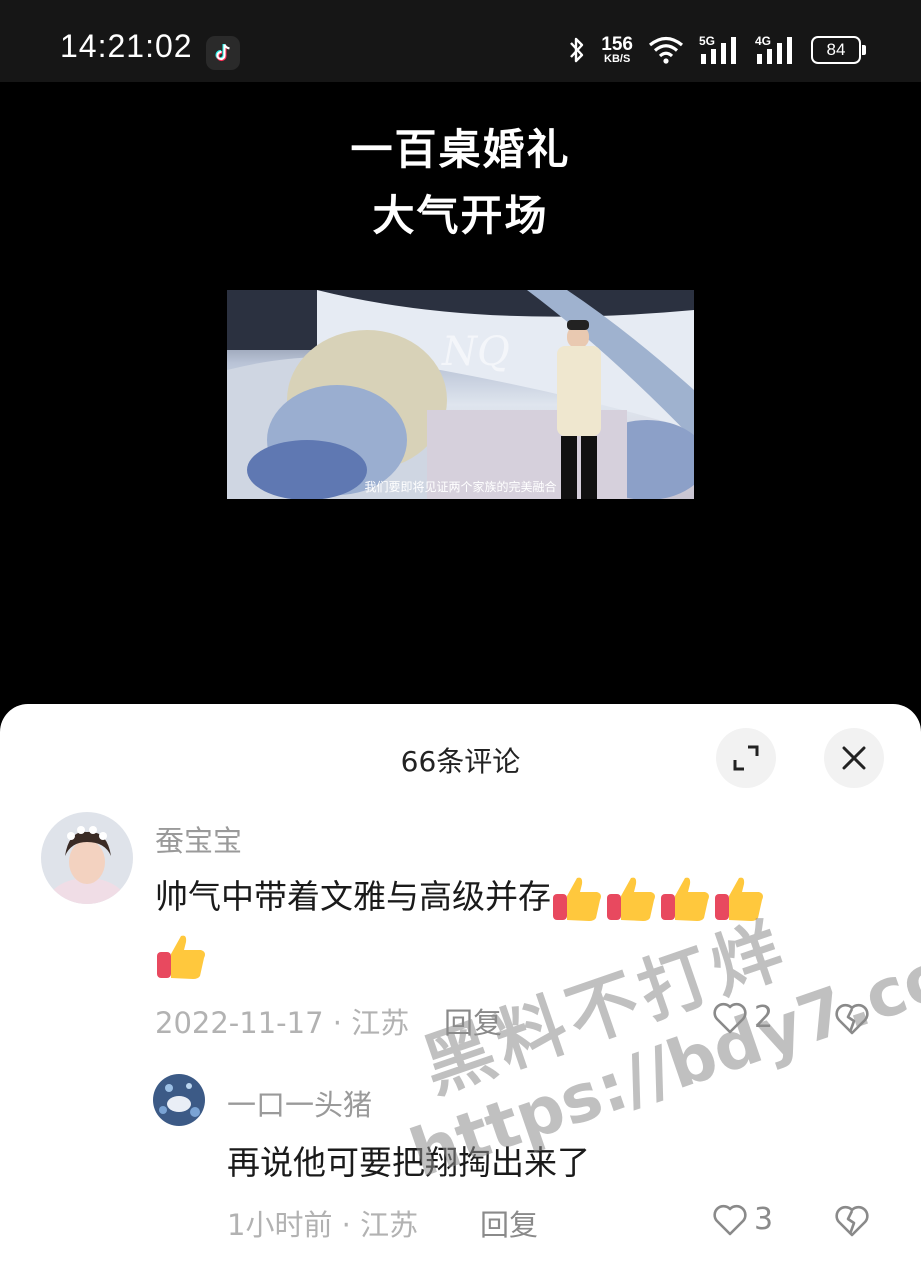 This screenshot has width=921, height=1280. I want to click on signal-5g-icon: 5G, so click(720, 50).